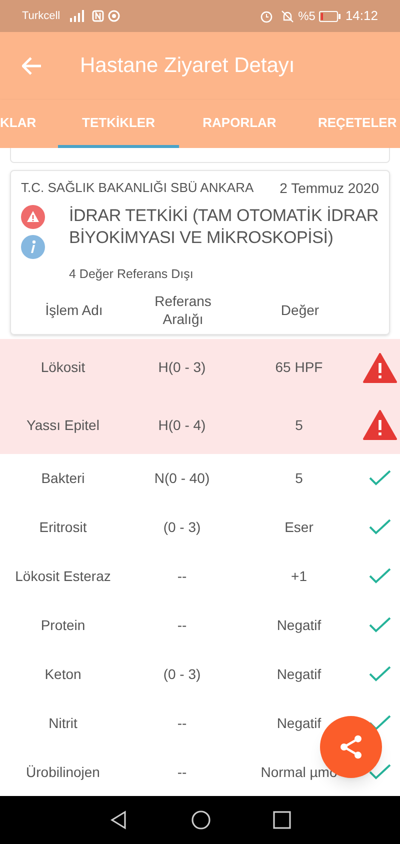 The height and width of the screenshot is (844, 400). What do you see at coordinates (299, 367) in the screenshot?
I see `table-cell-text: 65 HPF` at bounding box center [299, 367].